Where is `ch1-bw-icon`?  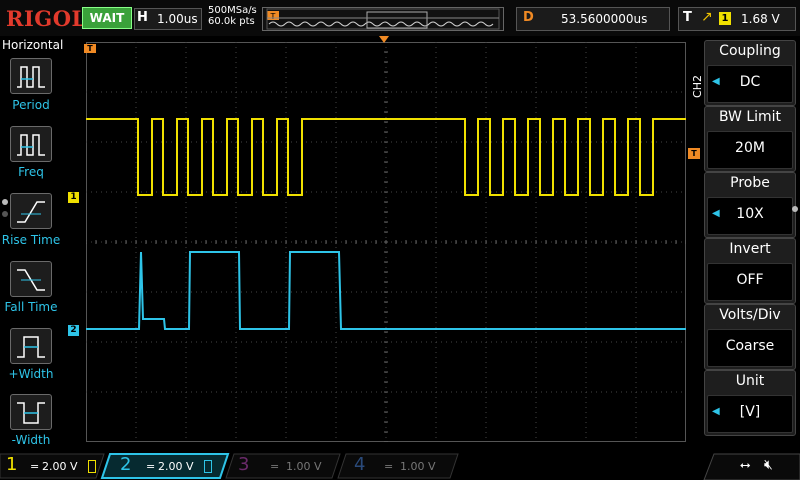 ch1-bw-icon is located at coordinates (92, 466).